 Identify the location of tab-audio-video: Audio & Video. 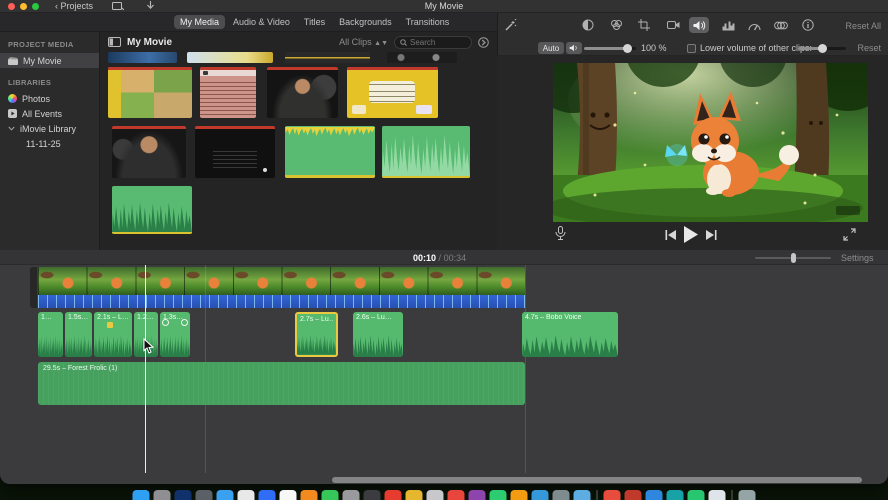
(261, 22).